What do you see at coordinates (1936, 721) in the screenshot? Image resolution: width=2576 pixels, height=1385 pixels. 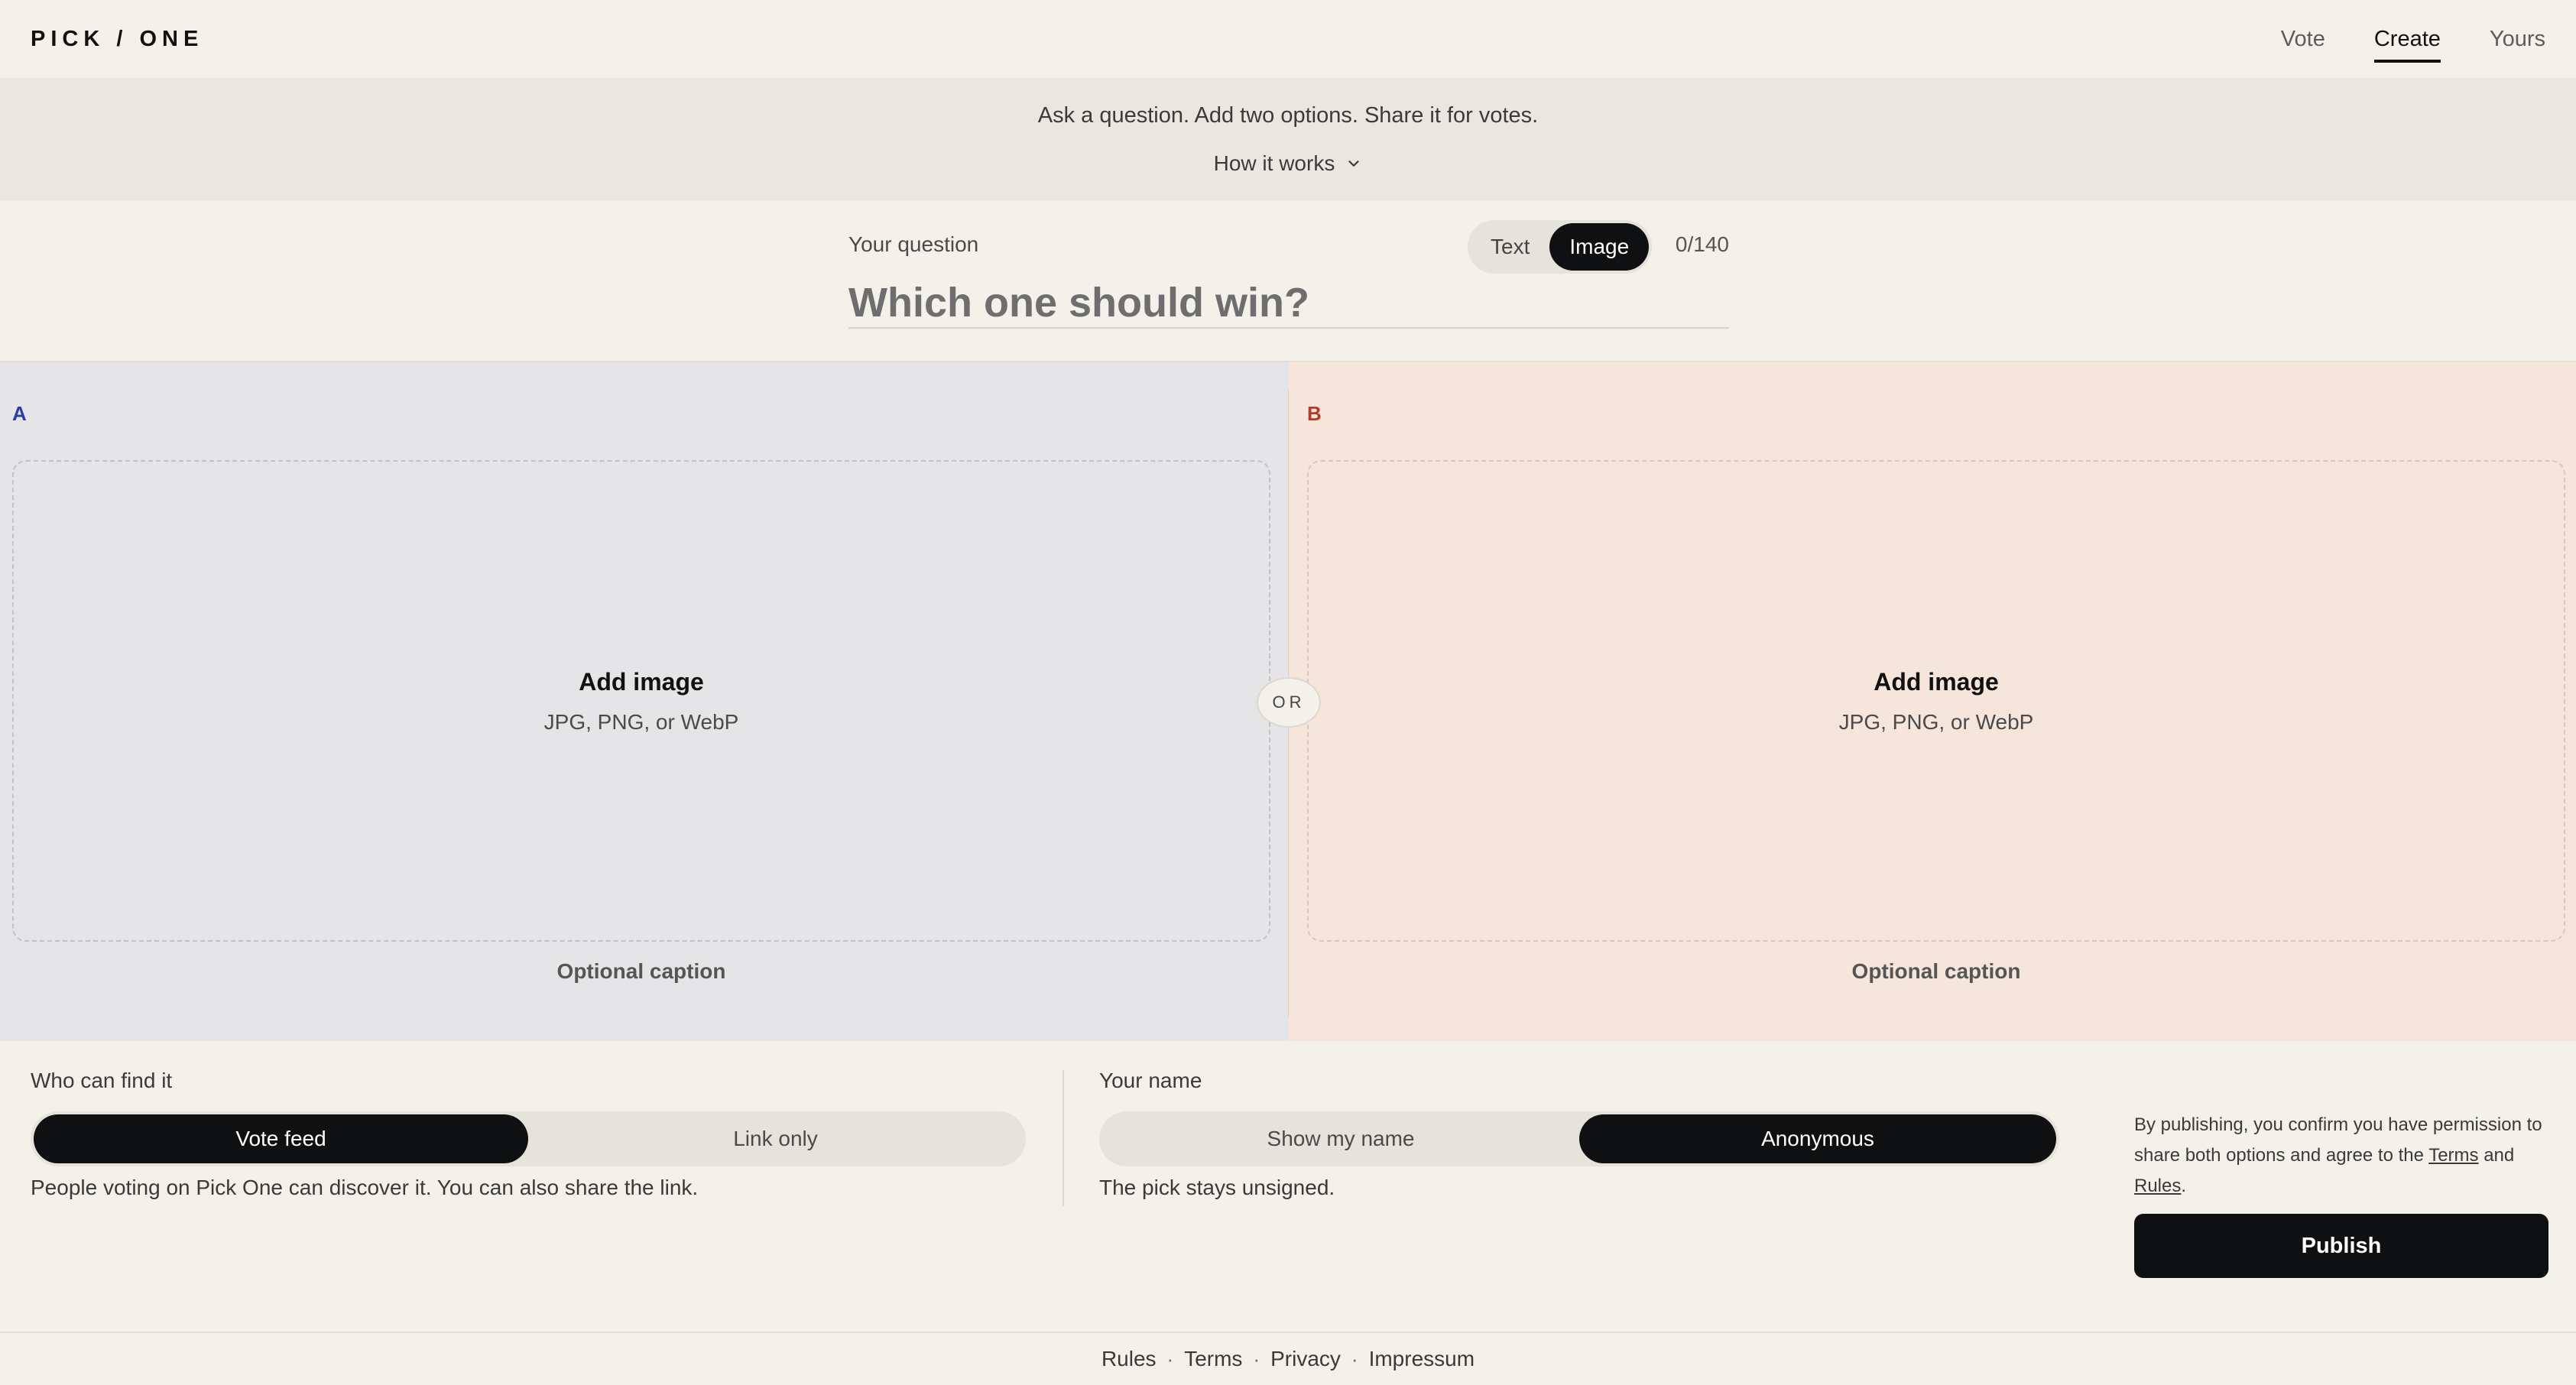 I see `option-b-dropzone-formats: JPG, PNG, or WebP` at bounding box center [1936, 721].